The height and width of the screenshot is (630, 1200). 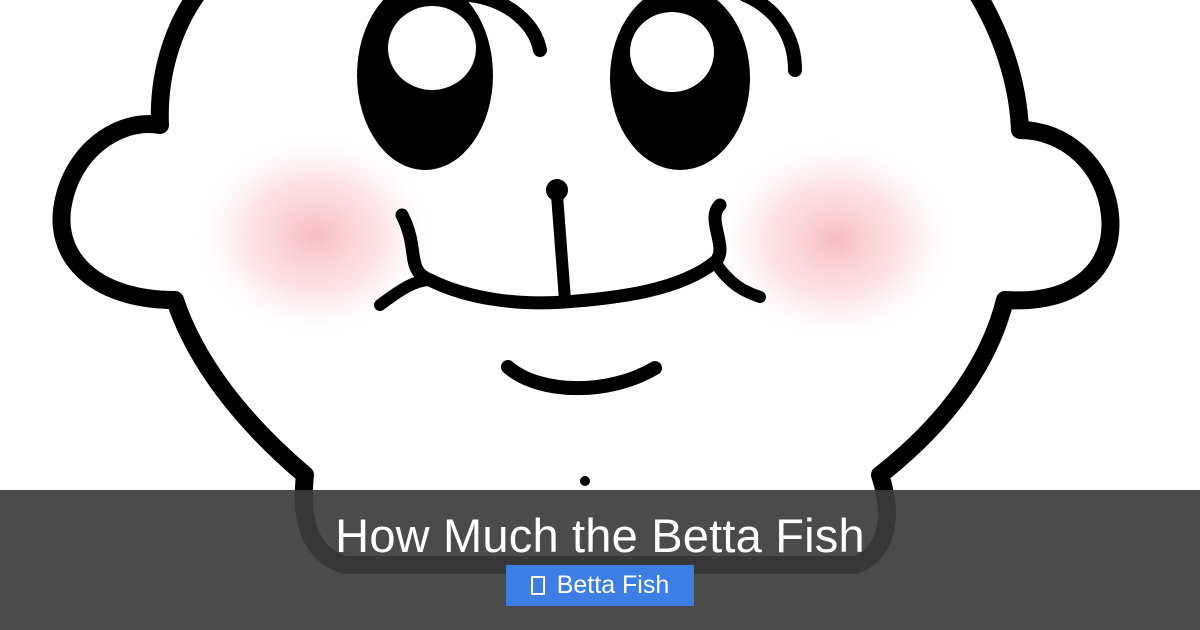 I want to click on nose-line, so click(x=561, y=247).